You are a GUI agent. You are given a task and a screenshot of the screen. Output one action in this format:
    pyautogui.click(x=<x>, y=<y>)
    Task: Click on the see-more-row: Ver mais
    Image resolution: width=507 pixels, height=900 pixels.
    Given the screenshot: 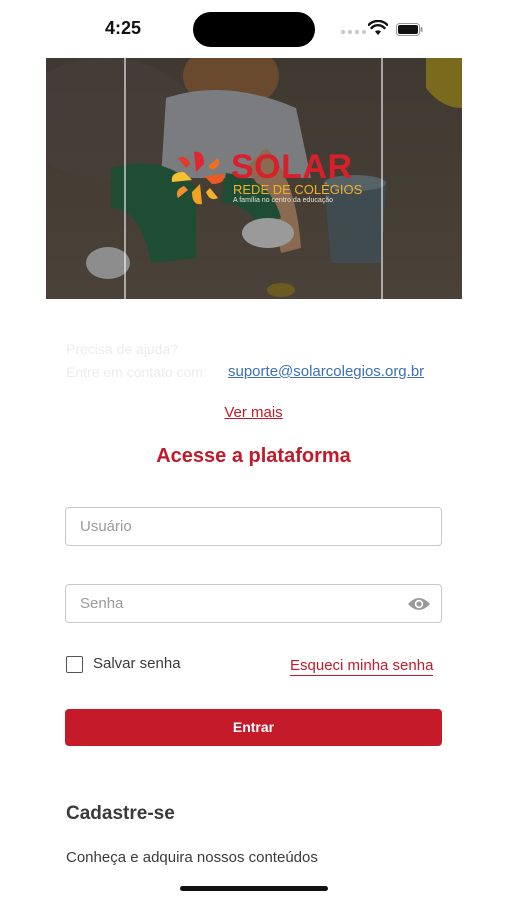 What is the action you would take?
    pyautogui.click(x=253, y=412)
    